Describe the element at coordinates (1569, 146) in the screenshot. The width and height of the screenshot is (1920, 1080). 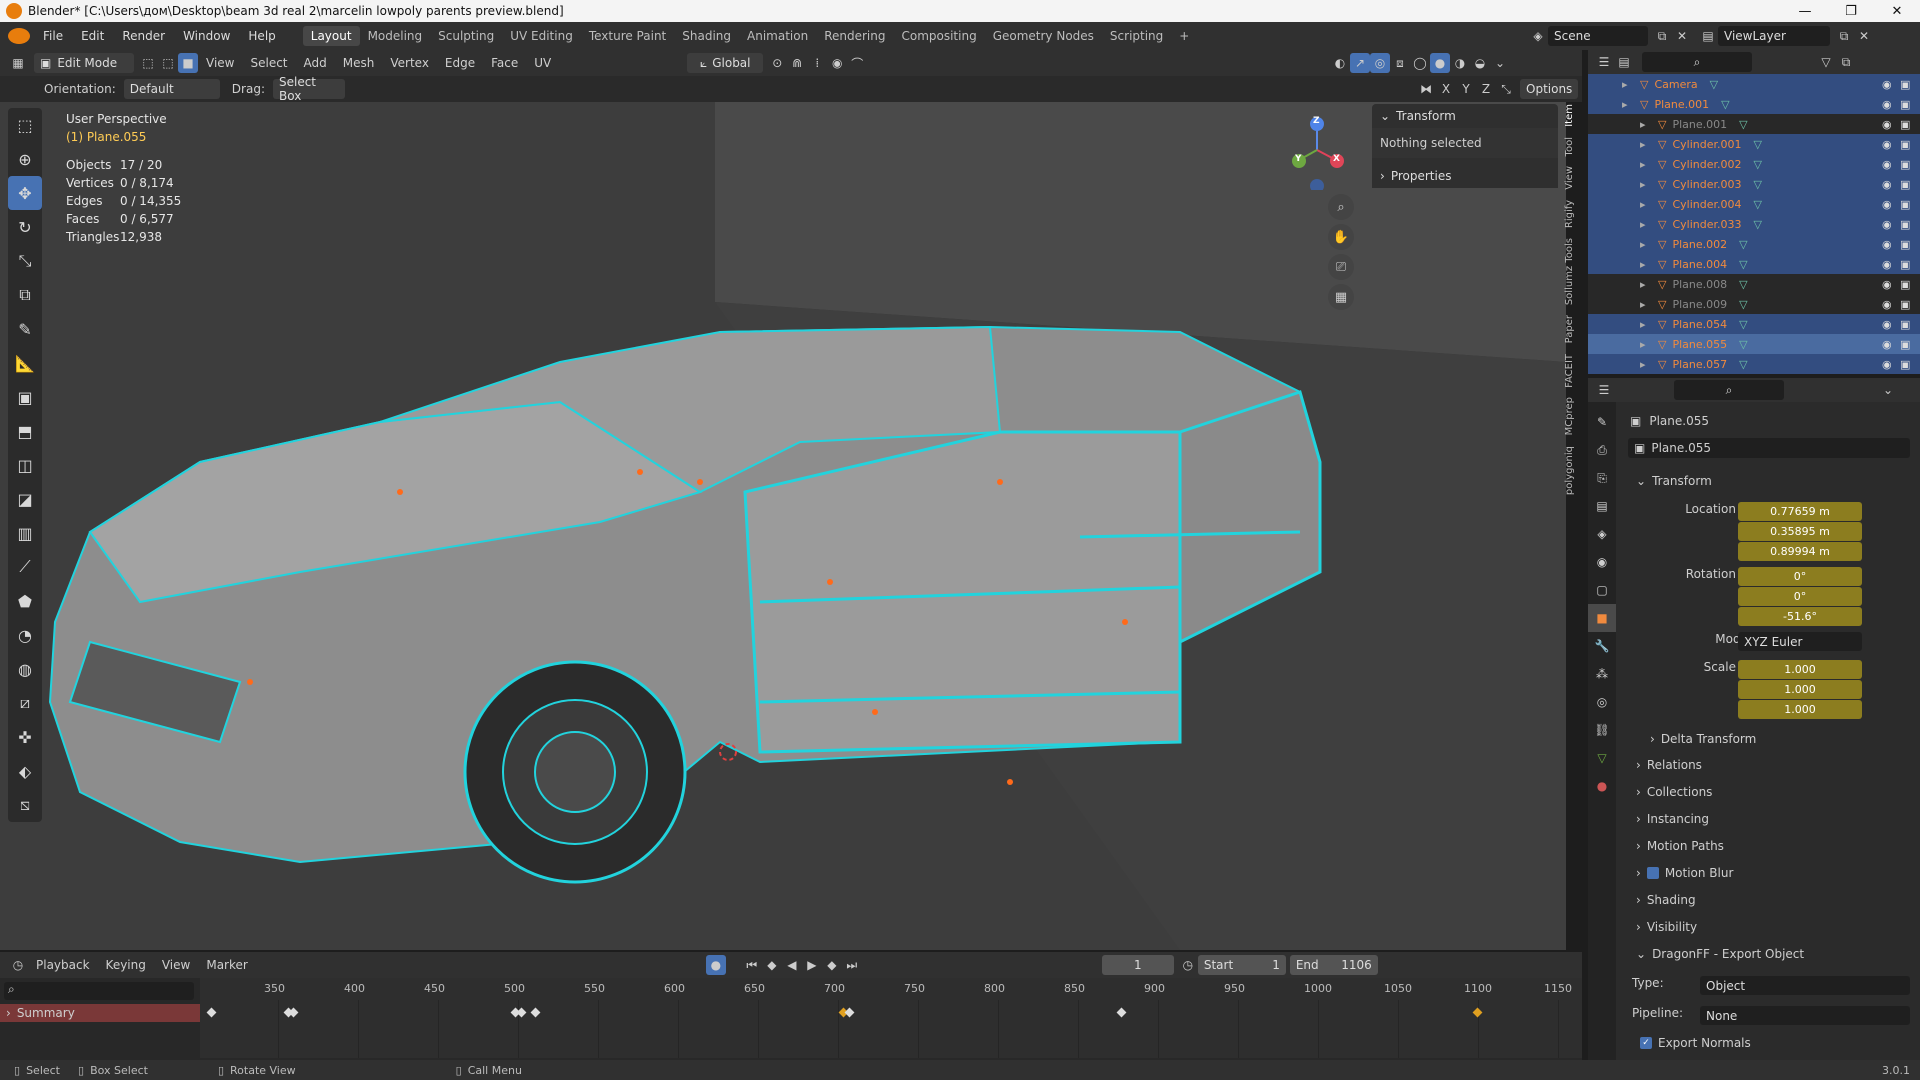
I see `sidebar-tab-tool: Tool` at that location.